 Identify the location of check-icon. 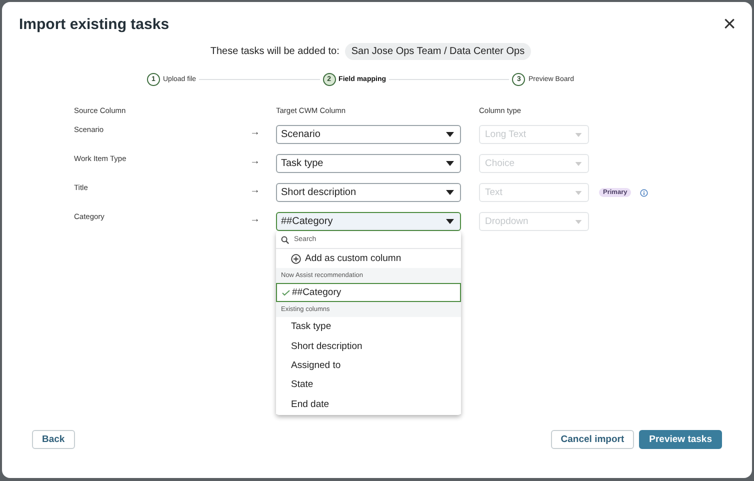
(286, 293).